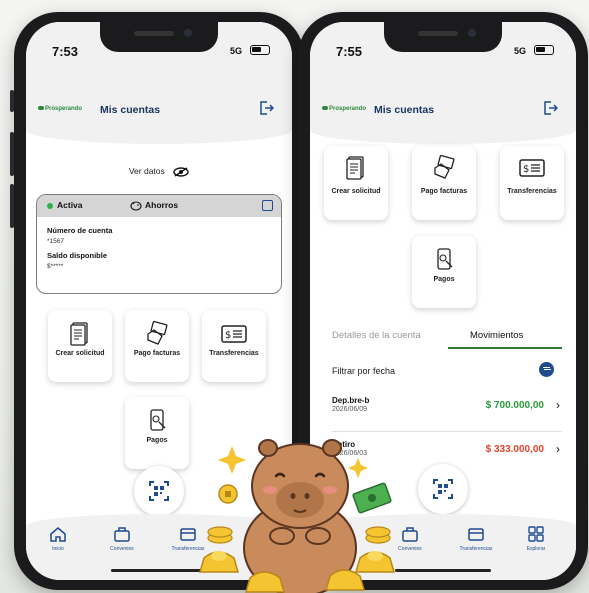  What do you see at coordinates (146, 171) in the screenshot?
I see `show-data-label: Ver datos` at bounding box center [146, 171].